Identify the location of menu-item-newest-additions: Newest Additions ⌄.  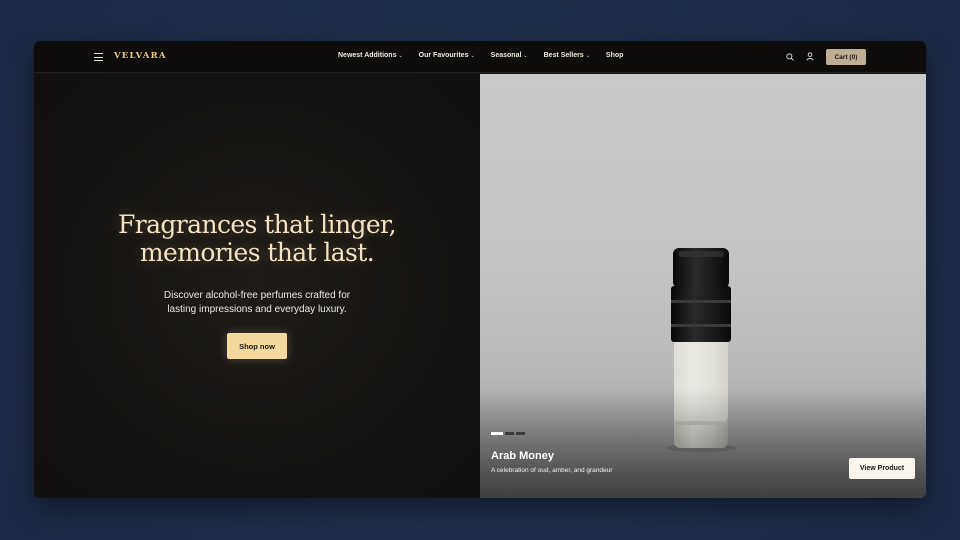
(370, 55).